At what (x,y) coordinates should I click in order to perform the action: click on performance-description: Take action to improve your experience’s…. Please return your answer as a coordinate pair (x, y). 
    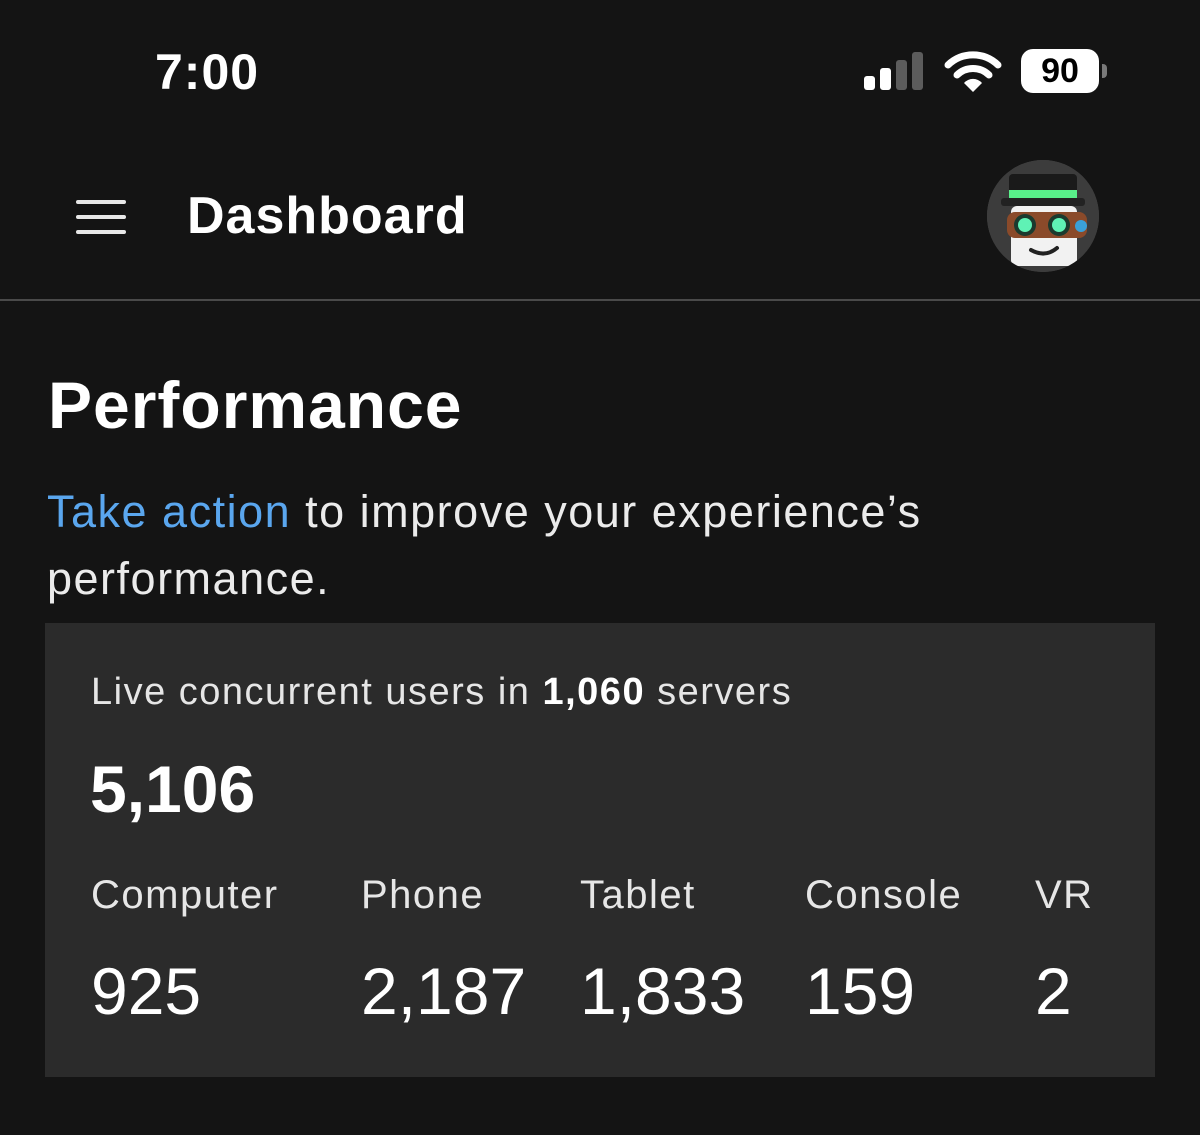
    Looking at the image, I should click on (587, 545).